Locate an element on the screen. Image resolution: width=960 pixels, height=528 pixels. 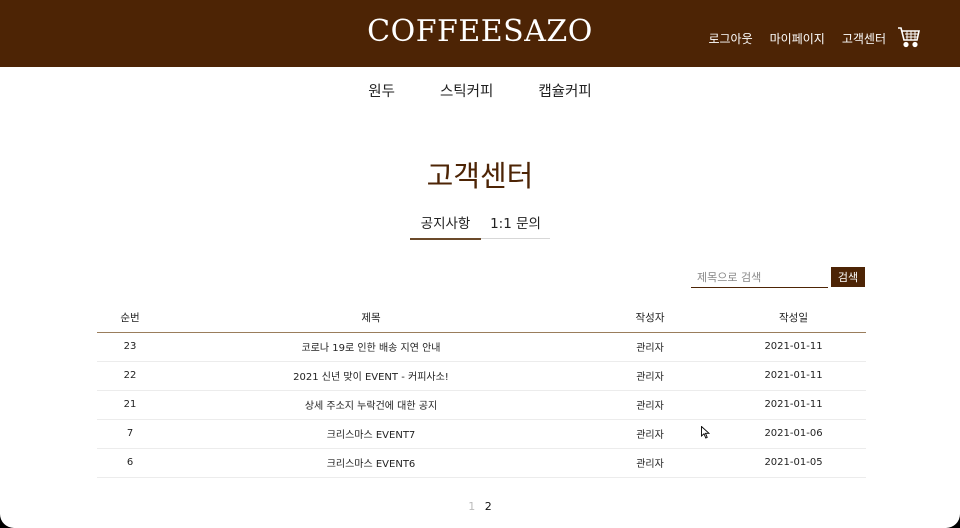
utility-nav: 로그아웃 마이페이지 고객센터 is located at coordinates (797, 38).